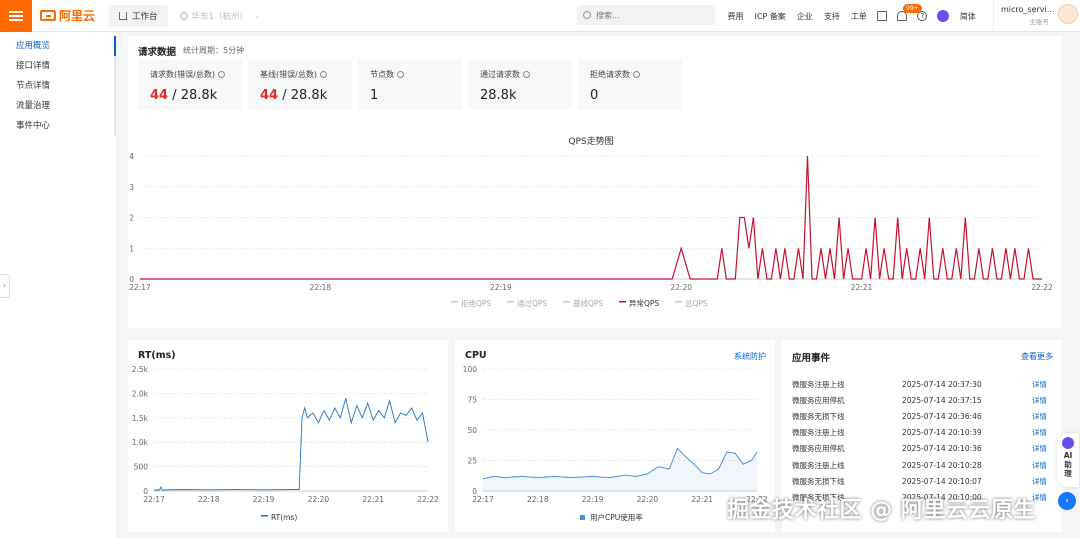  What do you see at coordinates (811, 358) in the screenshot?
I see `events-title: 应用事件` at bounding box center [811, 358].